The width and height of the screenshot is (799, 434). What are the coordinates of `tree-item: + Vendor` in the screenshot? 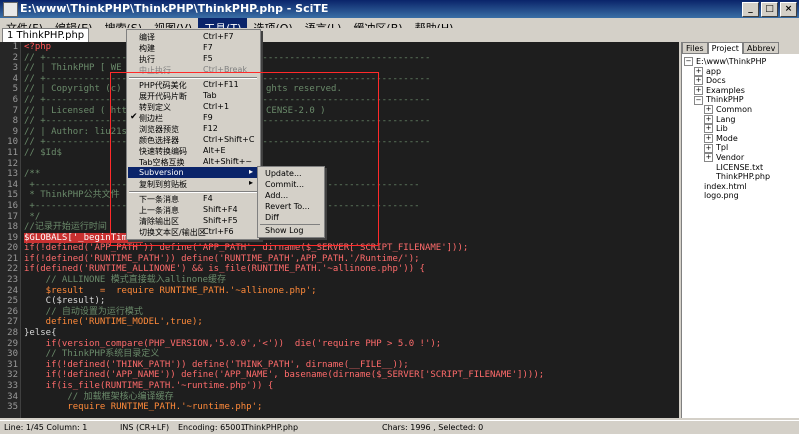 It's located at (727, 158).